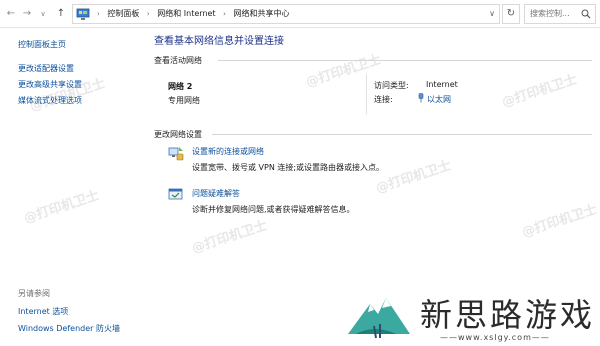 This screenshot has height=346, width=600. What do you see at coordinates (83, 14) in the screenshot?
I see `control-panel-icon` at bounding box center [83, 14].